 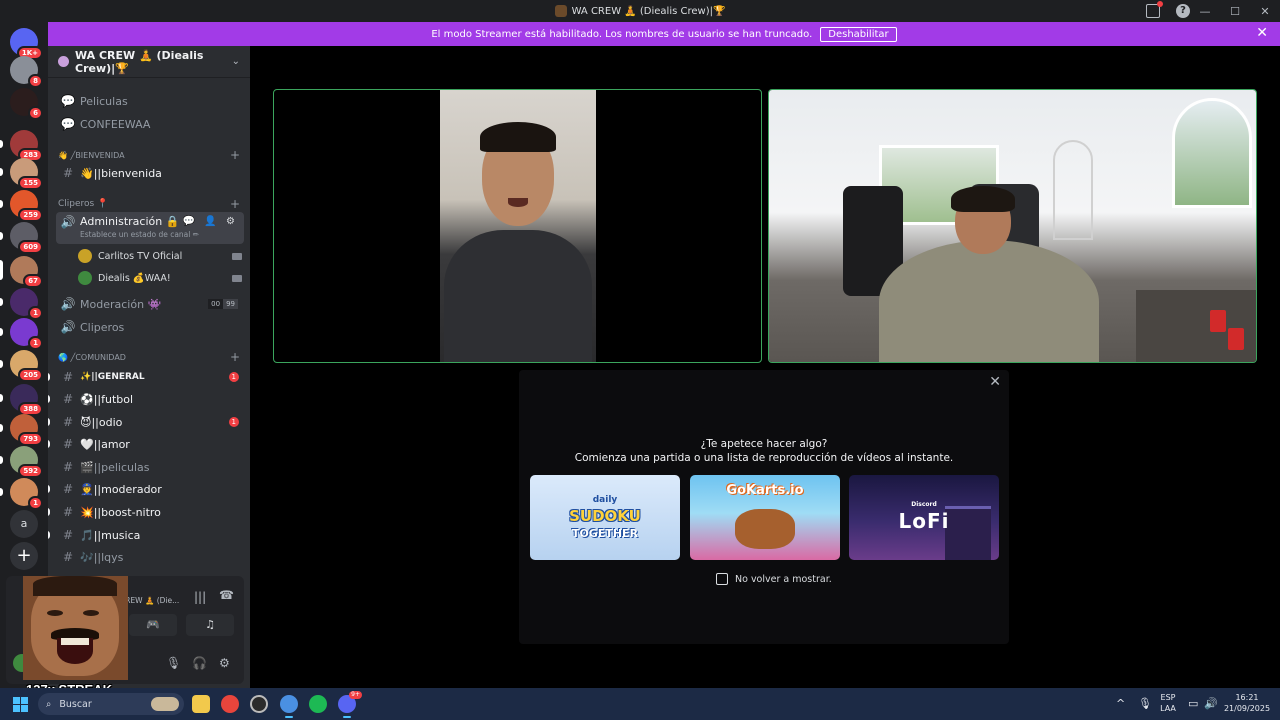 I want to click on table-shape, so click(x=1196, y=326).